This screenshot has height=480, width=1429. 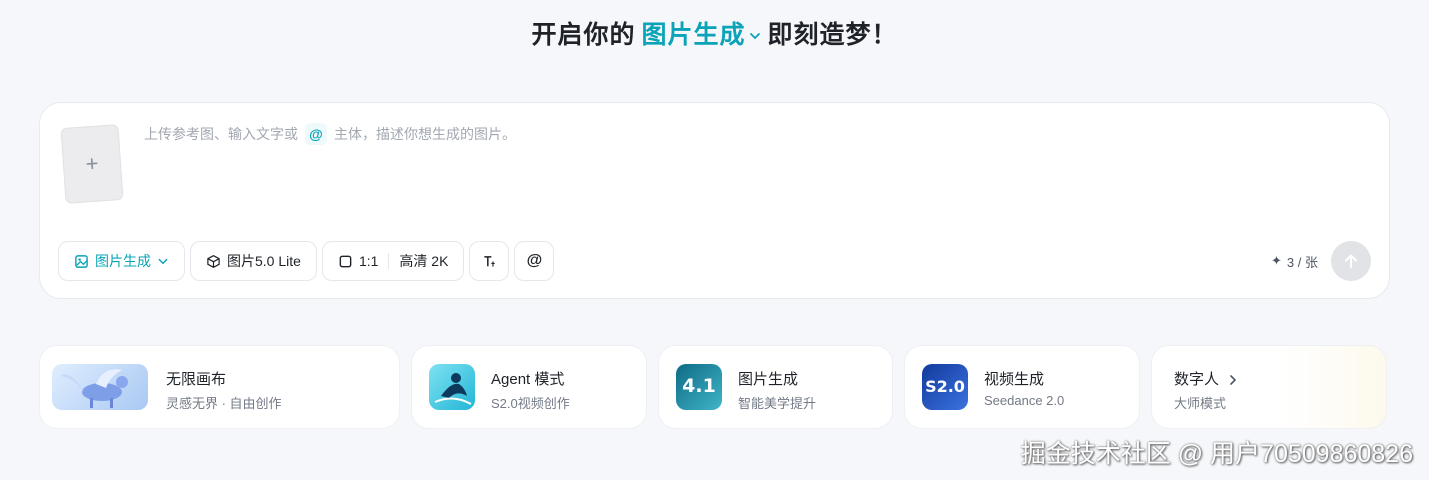 I want to click on at-icon: @, so click(x=534, y=260).